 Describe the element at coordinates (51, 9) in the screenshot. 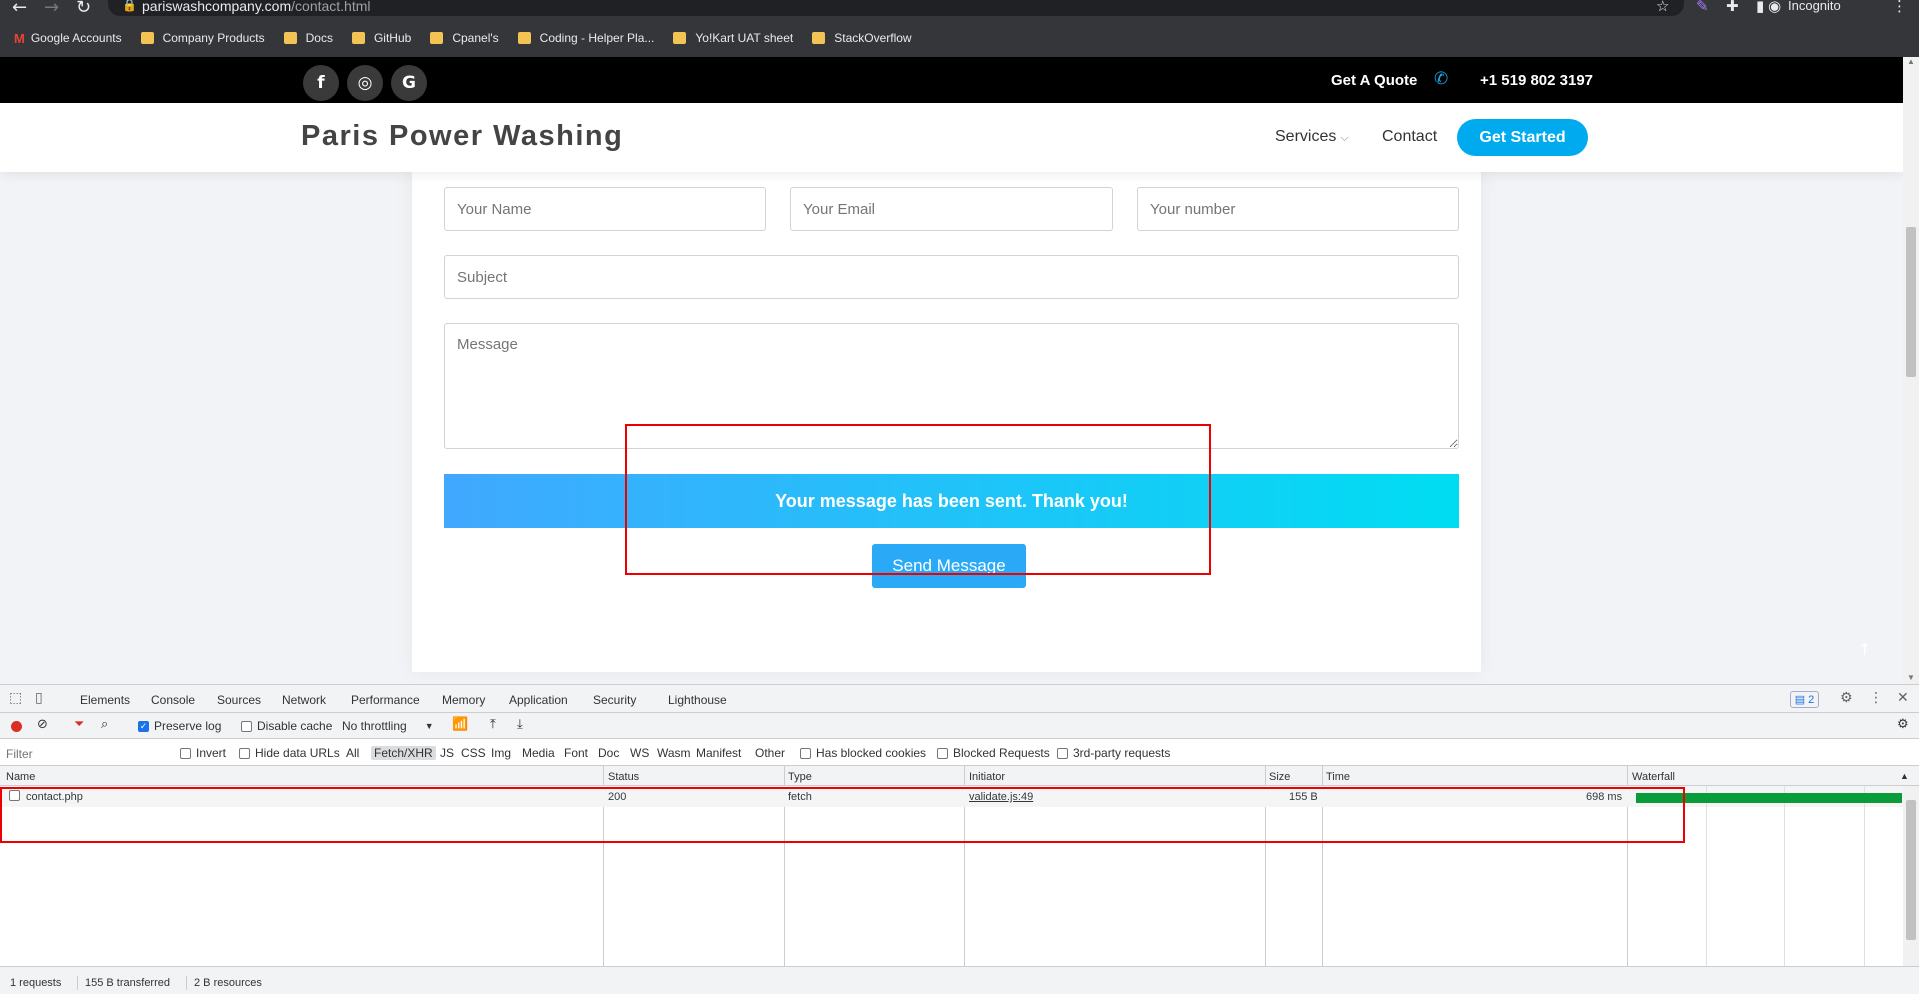

I see `forward-icon: →` at that location.